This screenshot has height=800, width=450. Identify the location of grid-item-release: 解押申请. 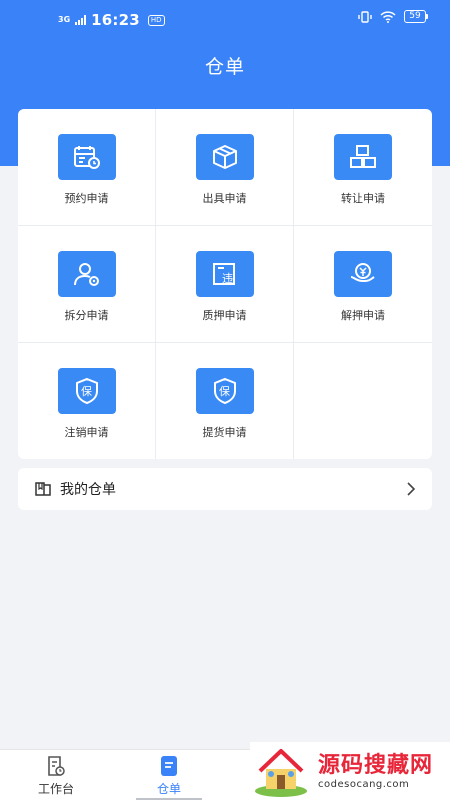
(363, 284).